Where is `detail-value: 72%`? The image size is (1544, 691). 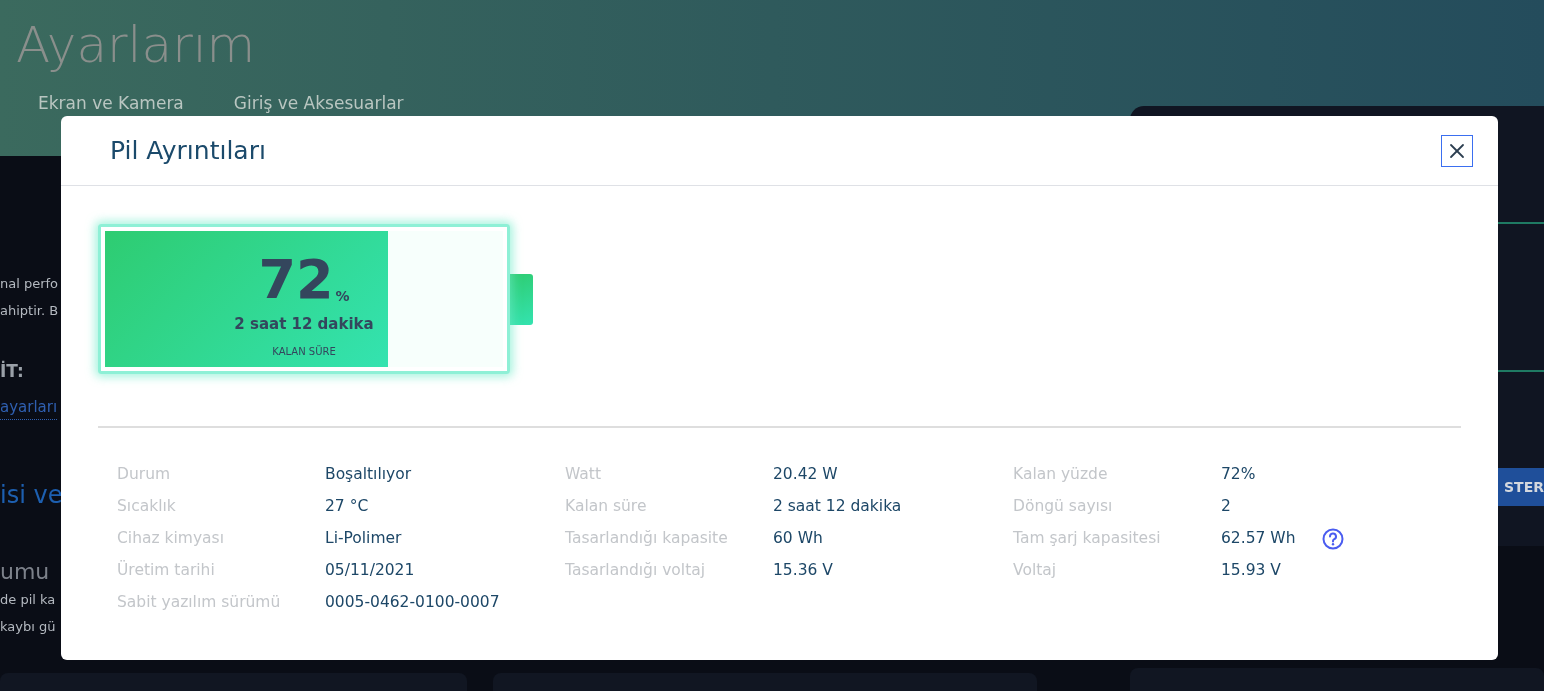
detail-value: 72% is located at coordinates (1238, 475).